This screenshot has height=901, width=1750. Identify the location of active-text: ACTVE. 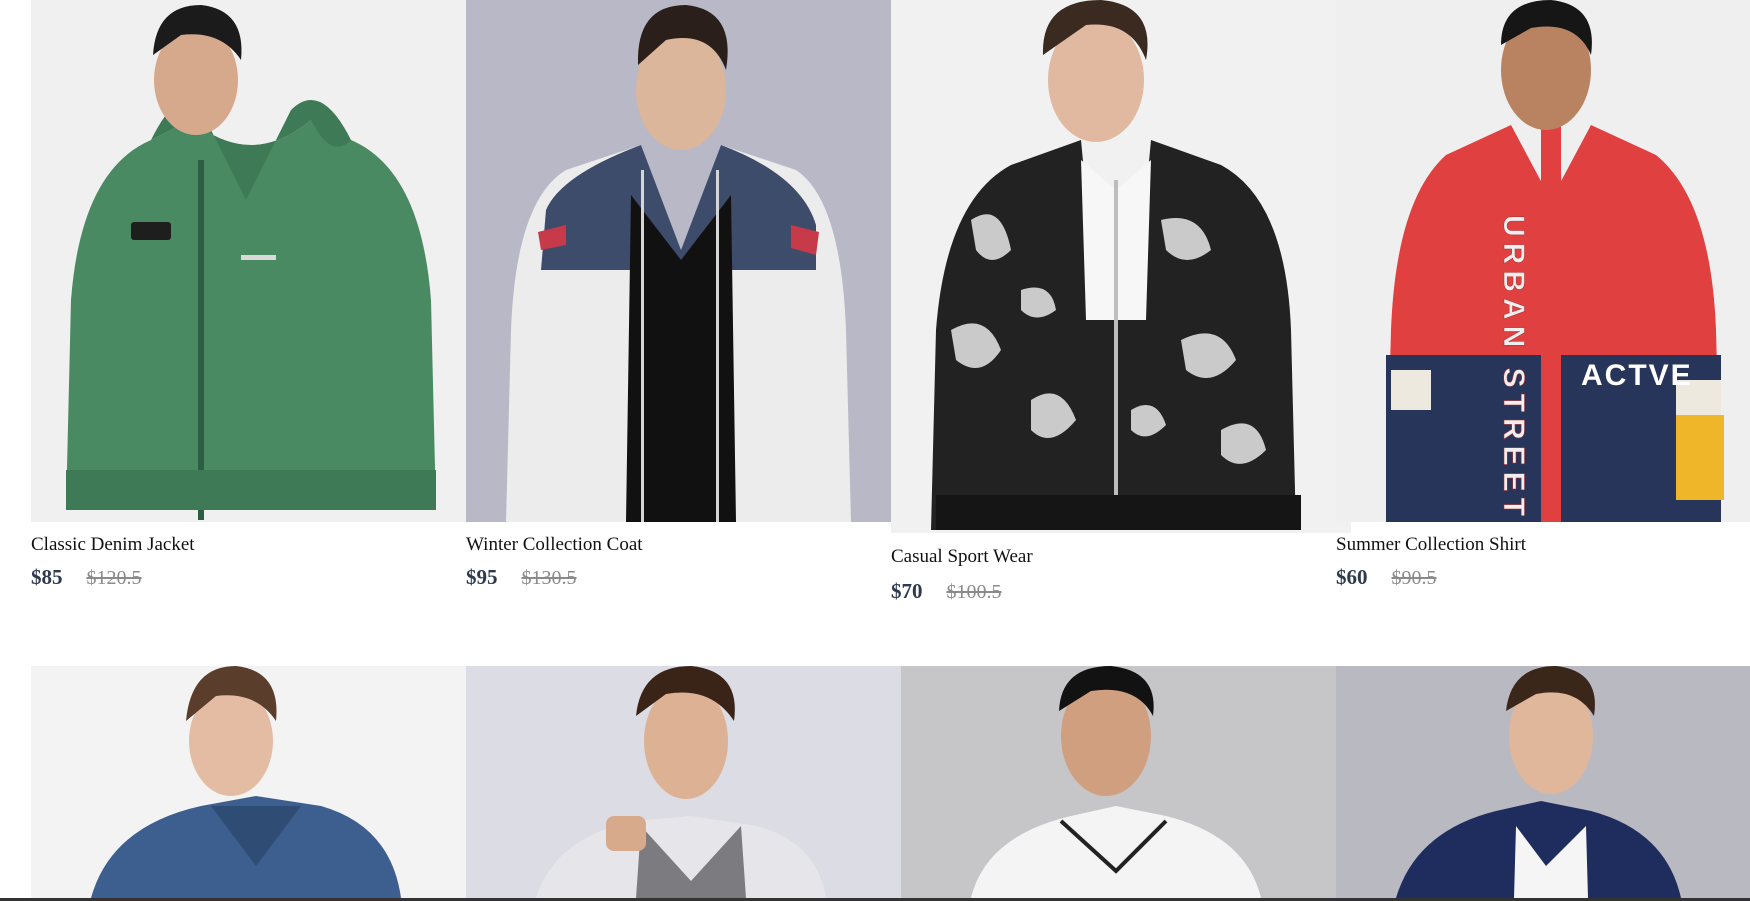
(1637, 375).